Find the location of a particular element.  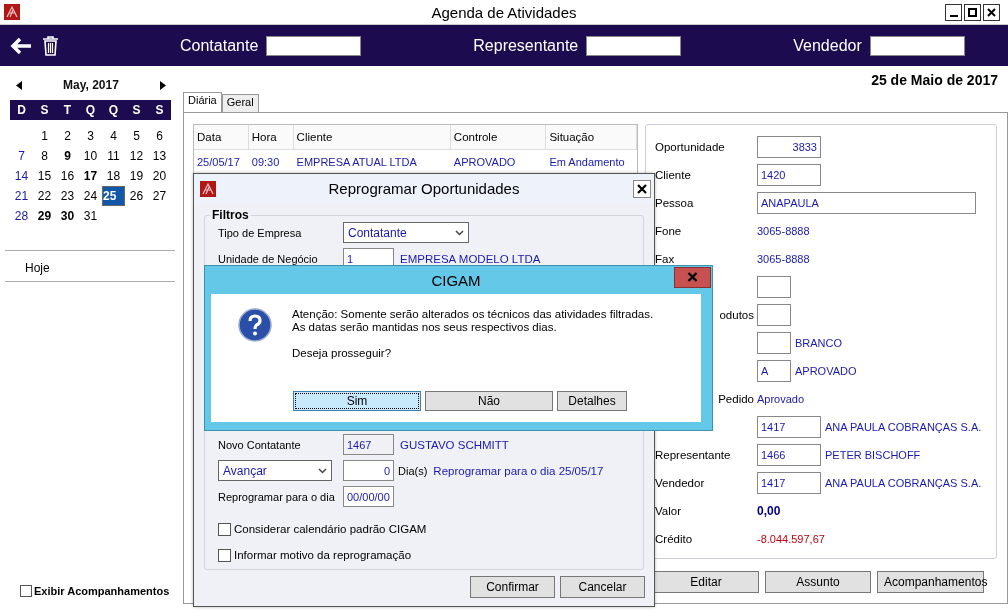

input-field: 0 is located at coordinates (368, 470).